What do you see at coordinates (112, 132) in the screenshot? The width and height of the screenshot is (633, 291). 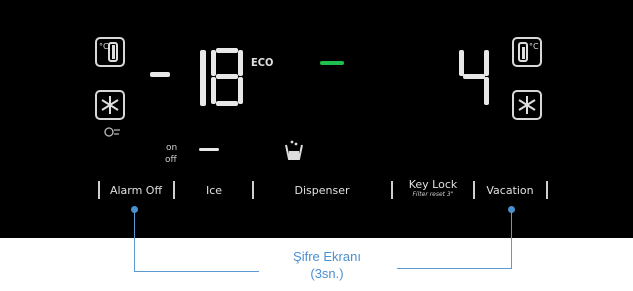 I see `power-freeze-icon` at bounding box center [112, 132].